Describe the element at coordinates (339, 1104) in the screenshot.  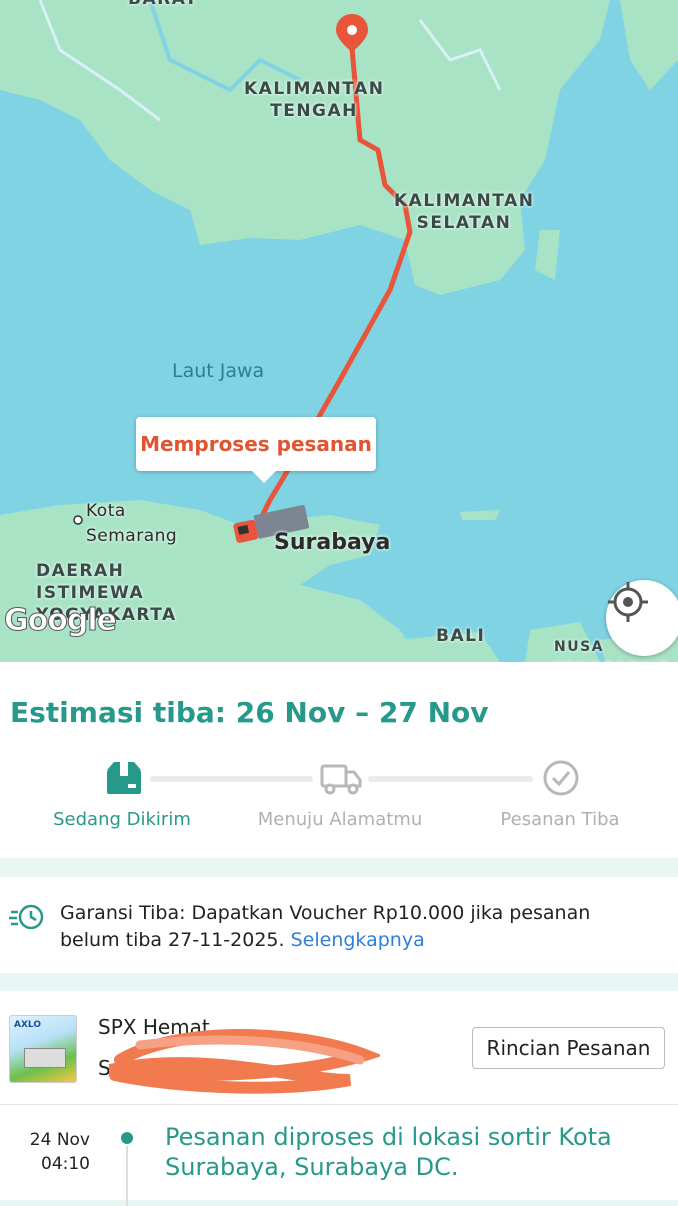
I see `section-divider` at that location.